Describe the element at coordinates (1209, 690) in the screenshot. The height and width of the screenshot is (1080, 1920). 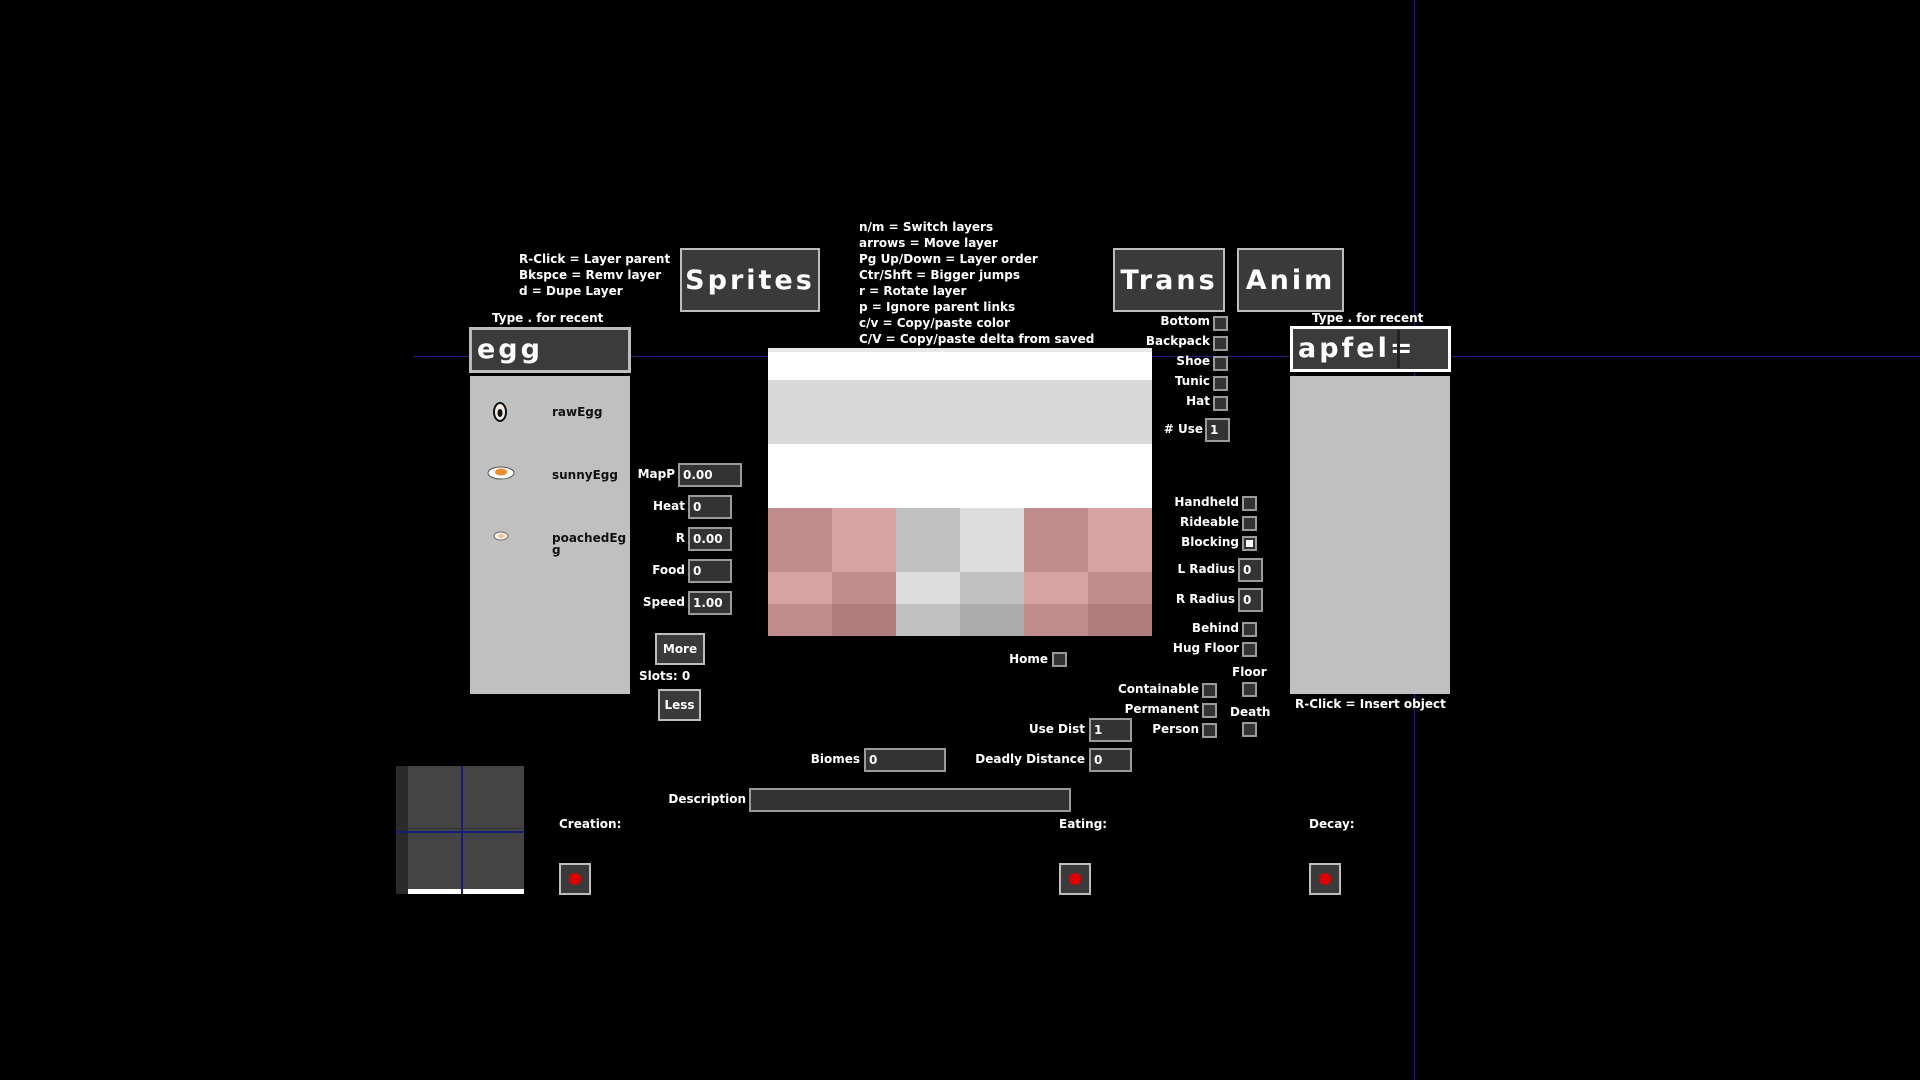
I see `containable-checkbox` at that location.